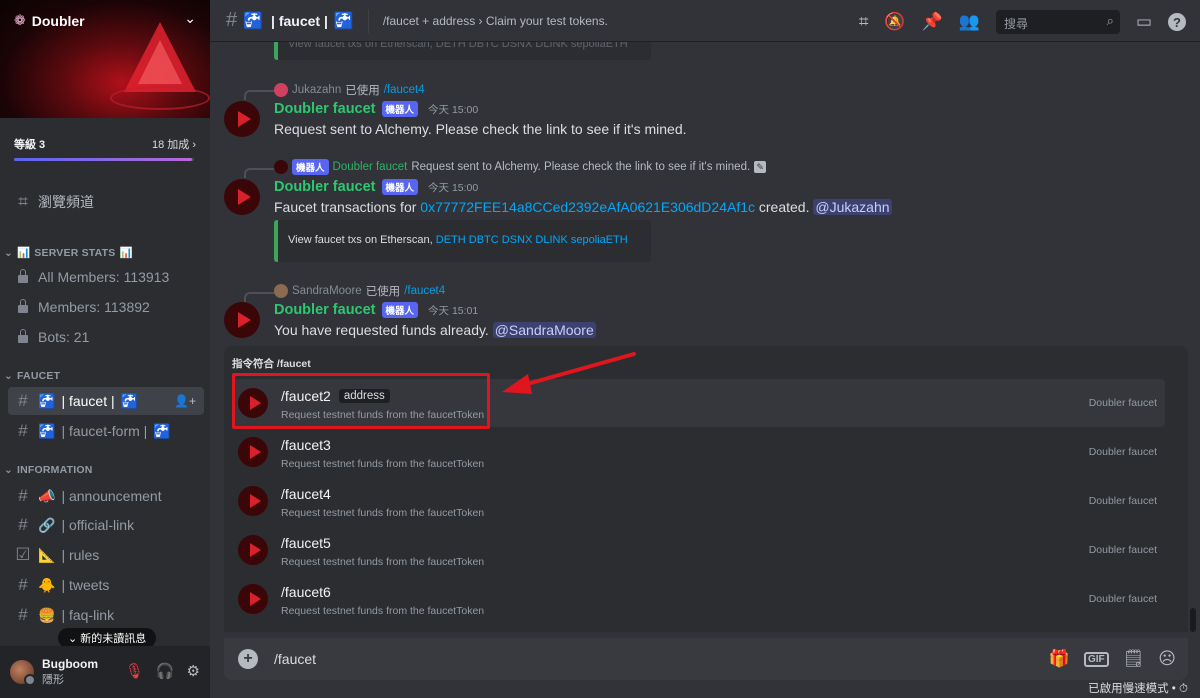 The height and width of the screenshot is (698, 1200). Describe the element at coordinates (106, 401) in the screenshot. I see `sidebar-item-faucet: # 🚰 | faucet | 🚰 👤+` at that location.